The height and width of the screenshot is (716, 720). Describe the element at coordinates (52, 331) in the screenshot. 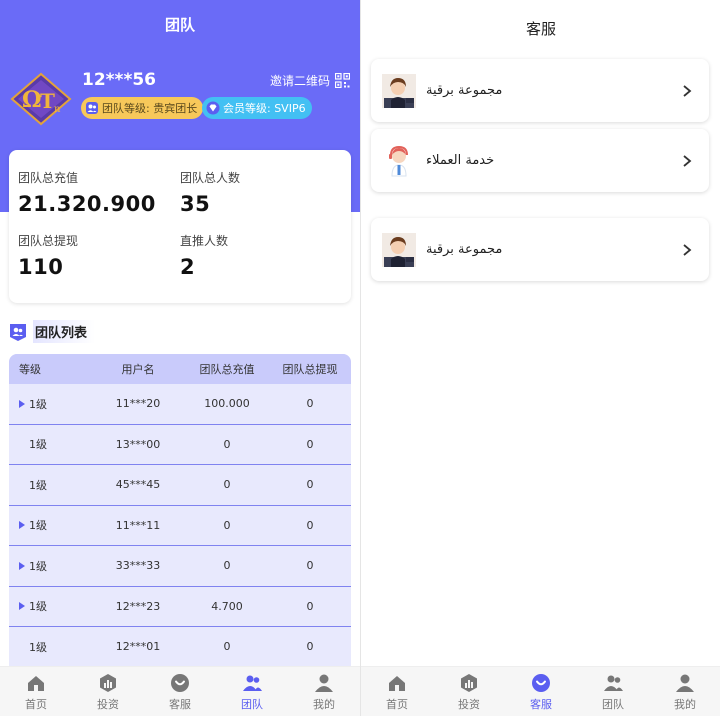

I see `team-list-heading: 团队列表` at that location.